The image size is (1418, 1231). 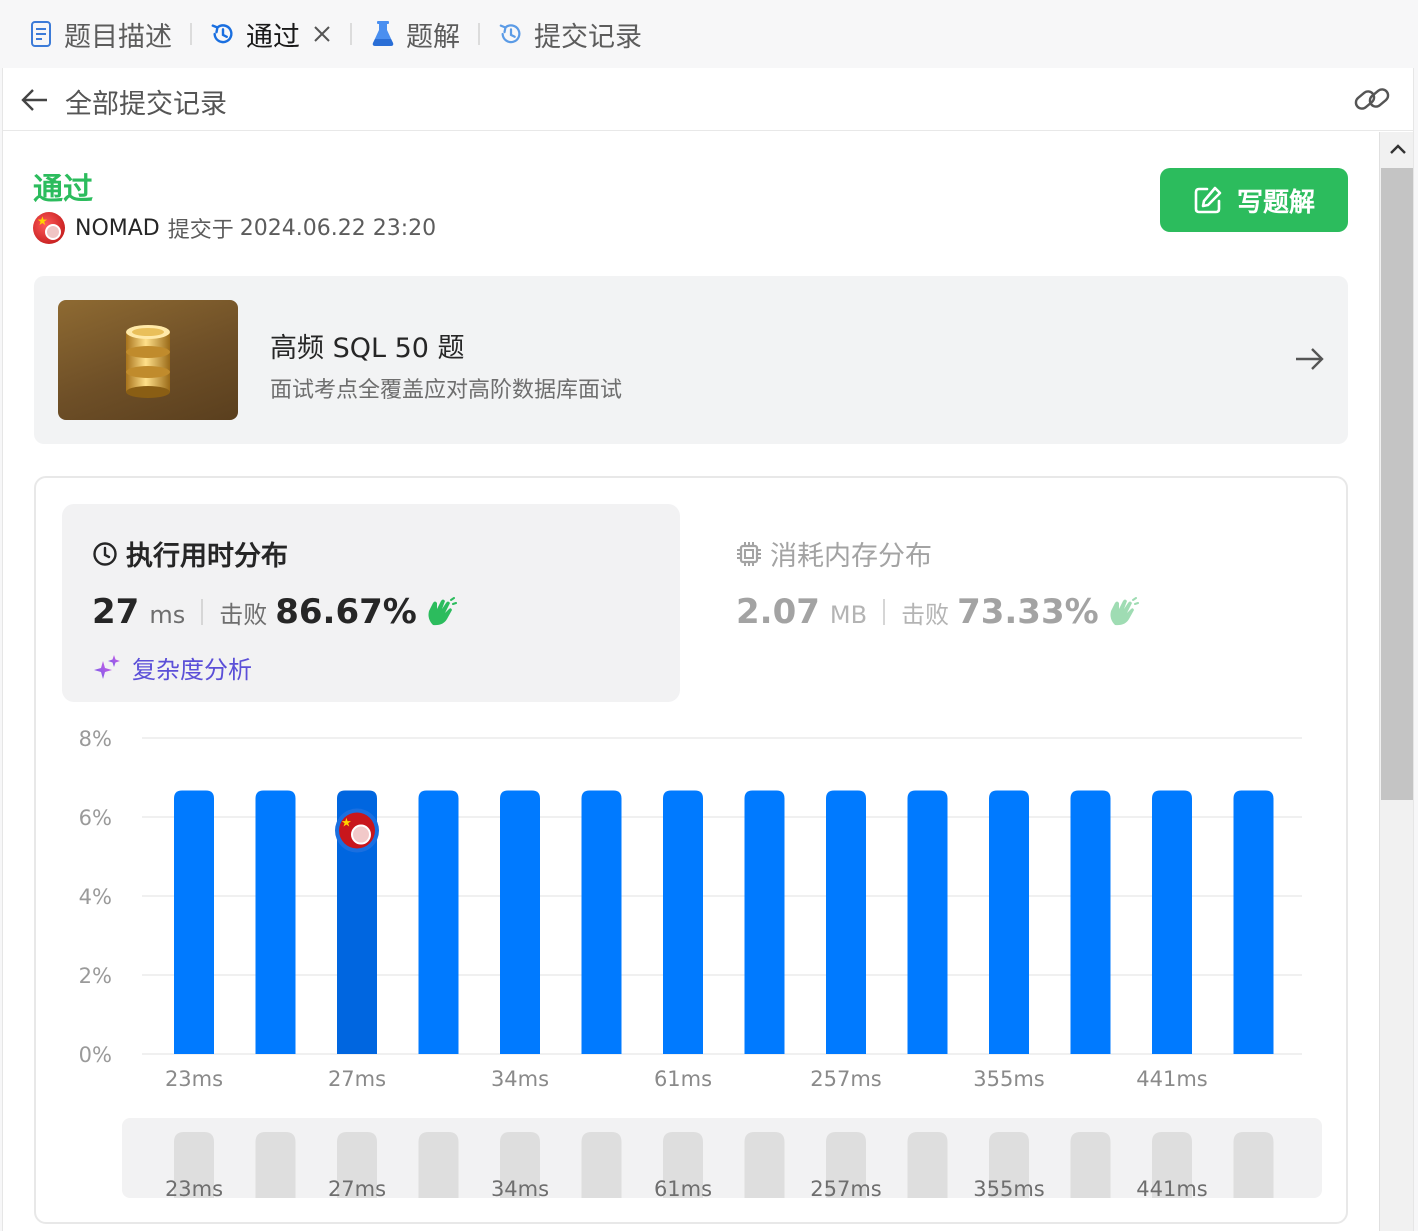 What do you see at coordinates (361, 834) in the screenshot?
I see `avatar-inner` at bounding box center [361, 834].